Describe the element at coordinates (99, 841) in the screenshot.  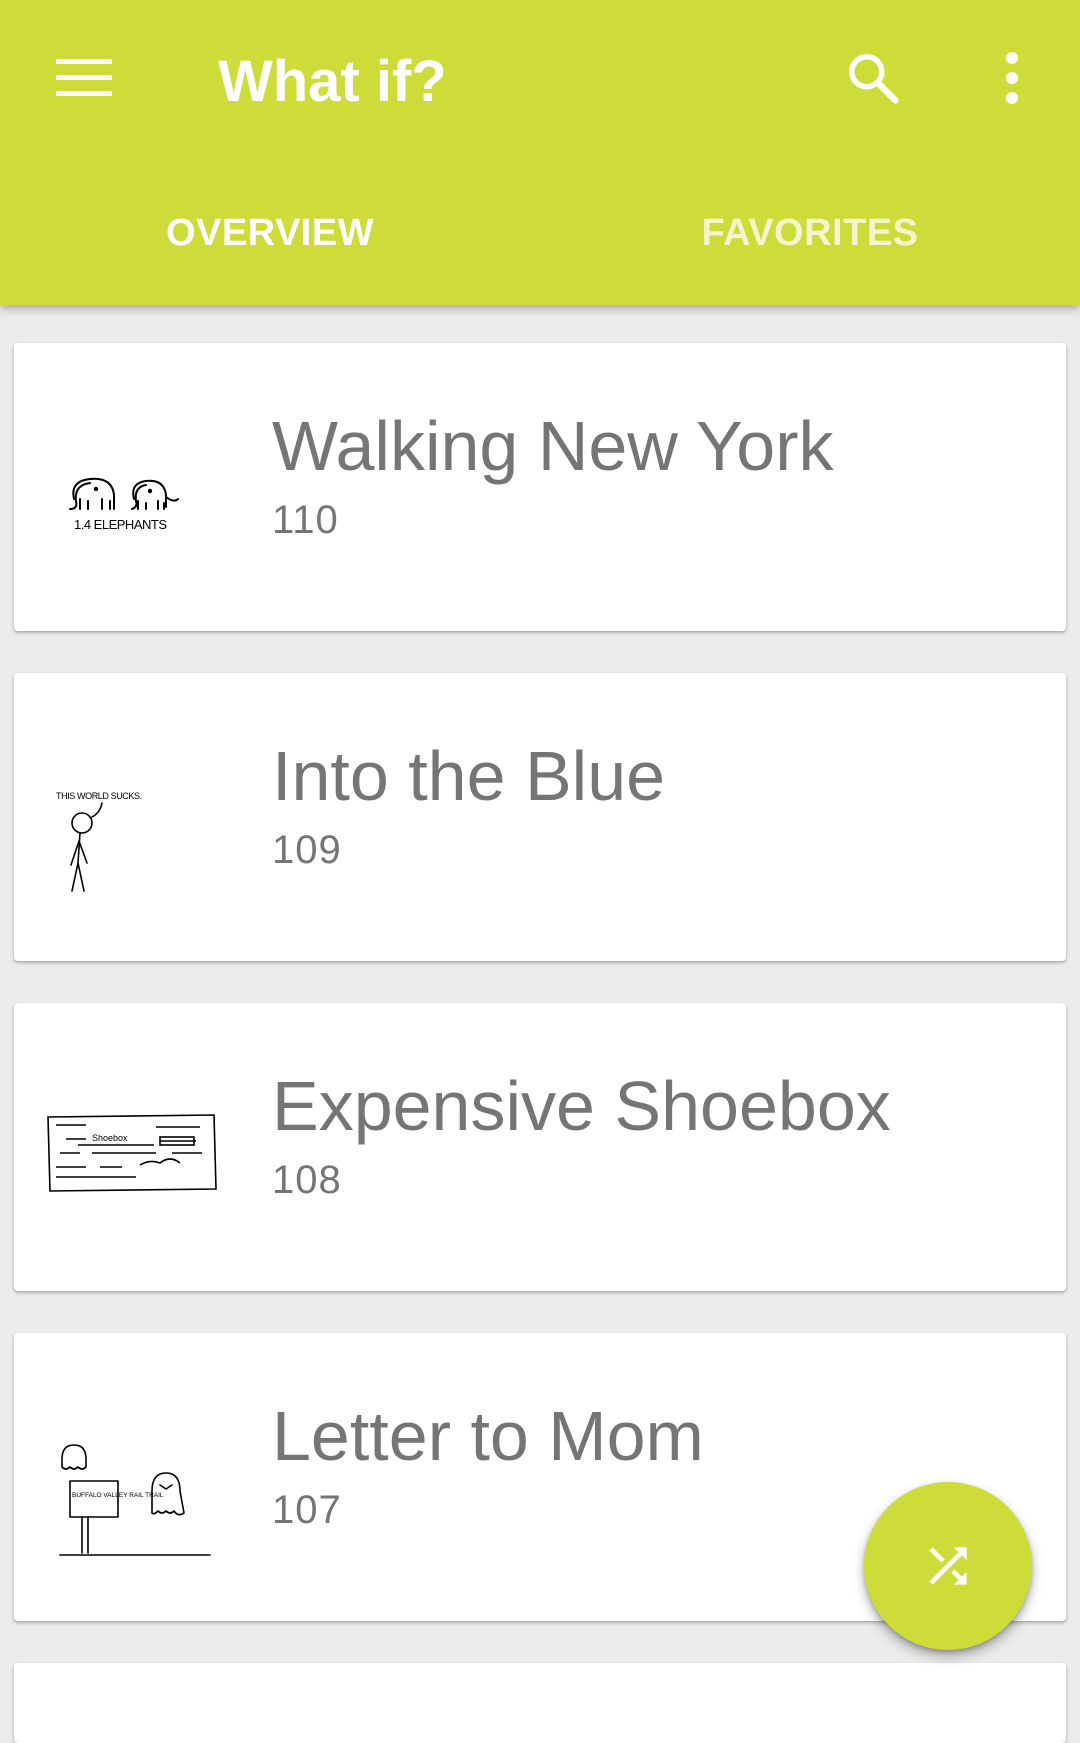
I see `article-thumbnail: THIS WORLD SUCKS.` at that location.